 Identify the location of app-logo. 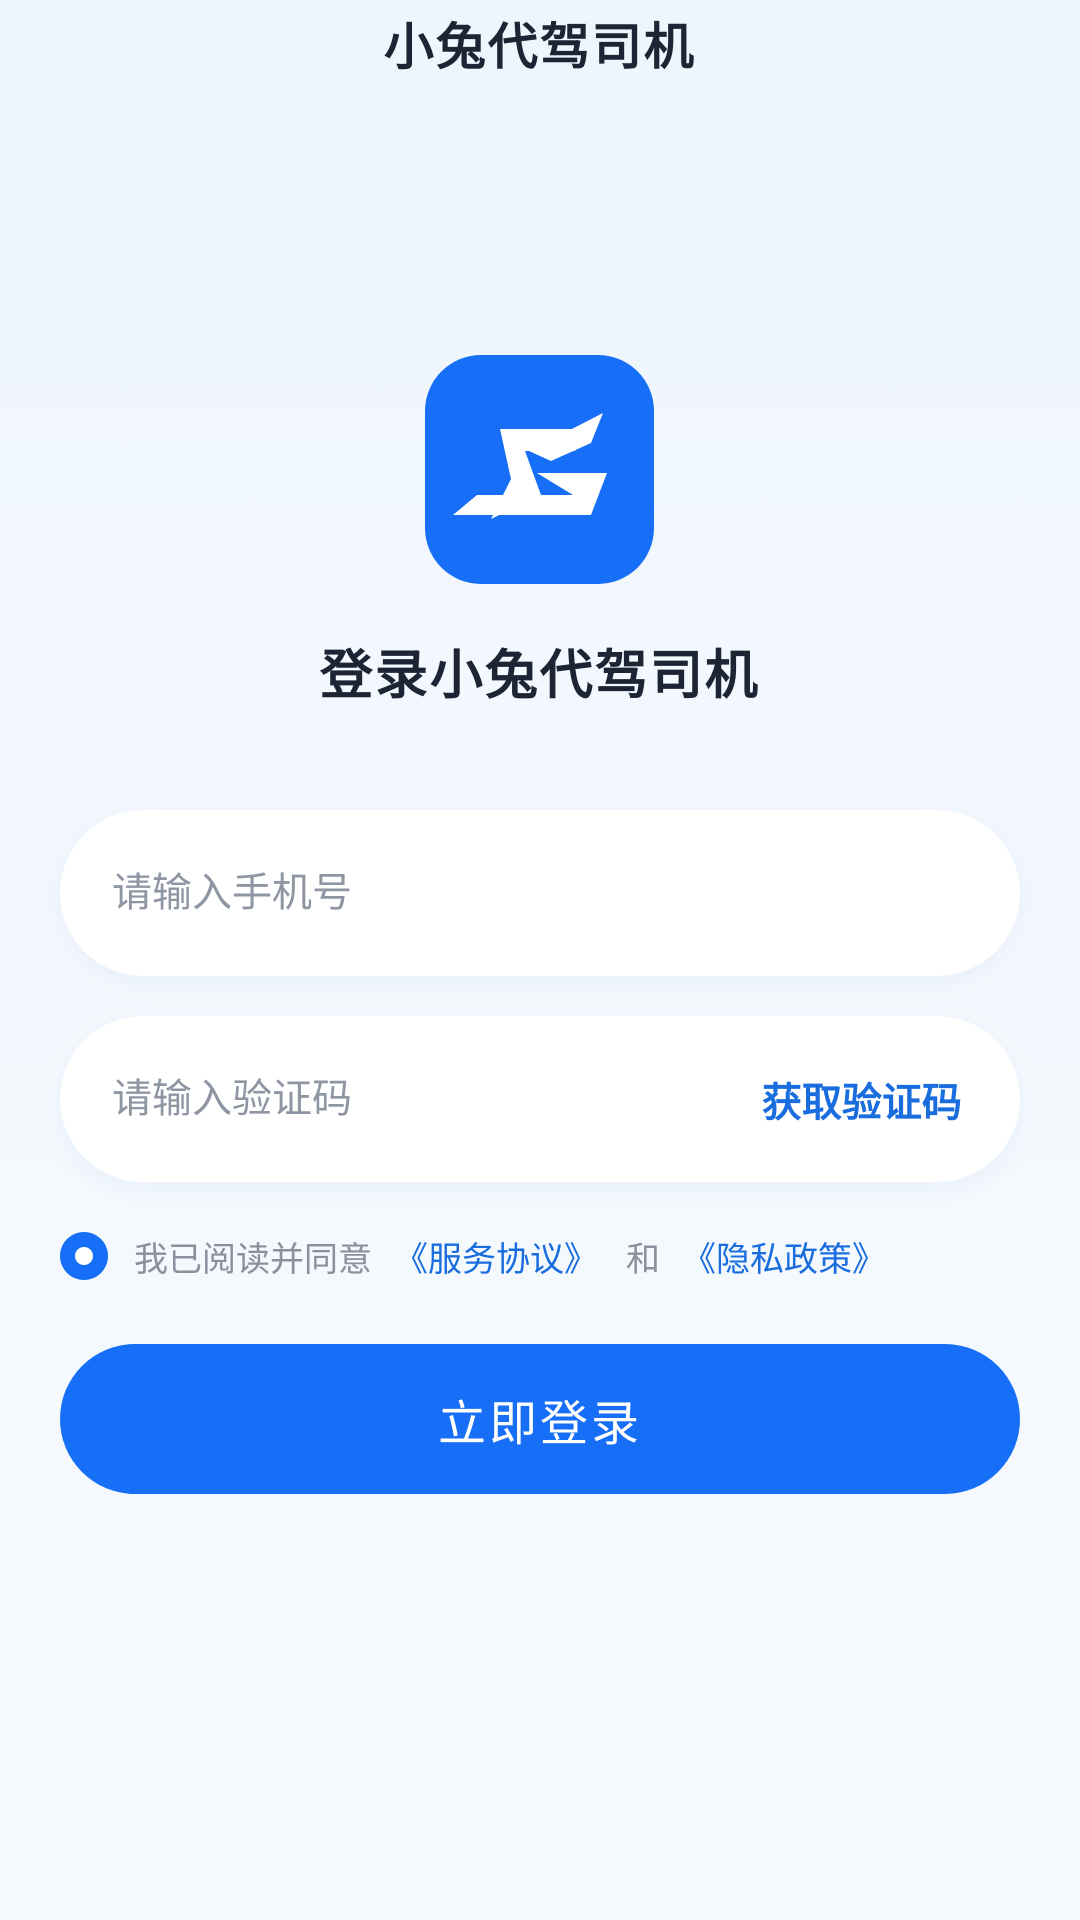
(539, 469).